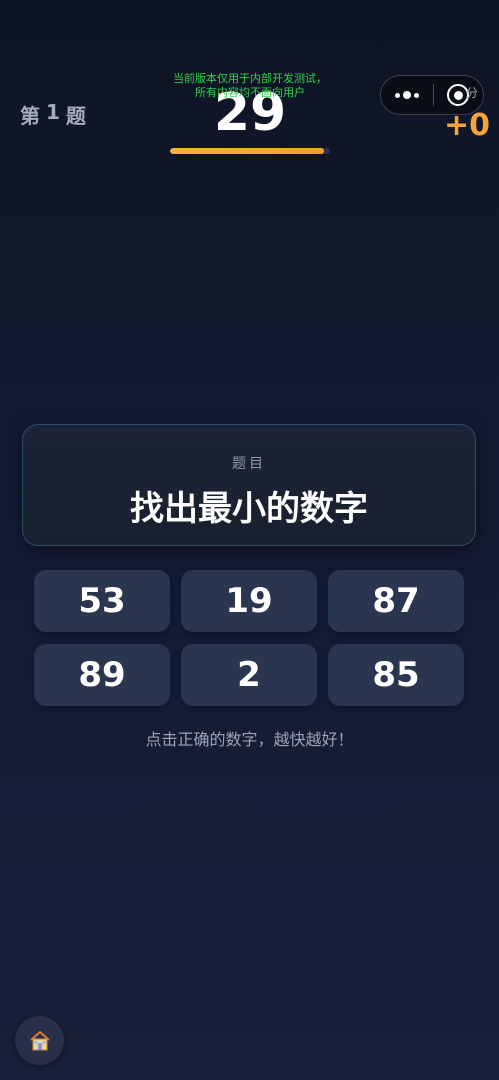 This screenshot has height=1080, width=499. Describe the element at coordinates (249, 509) in the screenshot. I see `question-text: 找出最小的数字` at that location.